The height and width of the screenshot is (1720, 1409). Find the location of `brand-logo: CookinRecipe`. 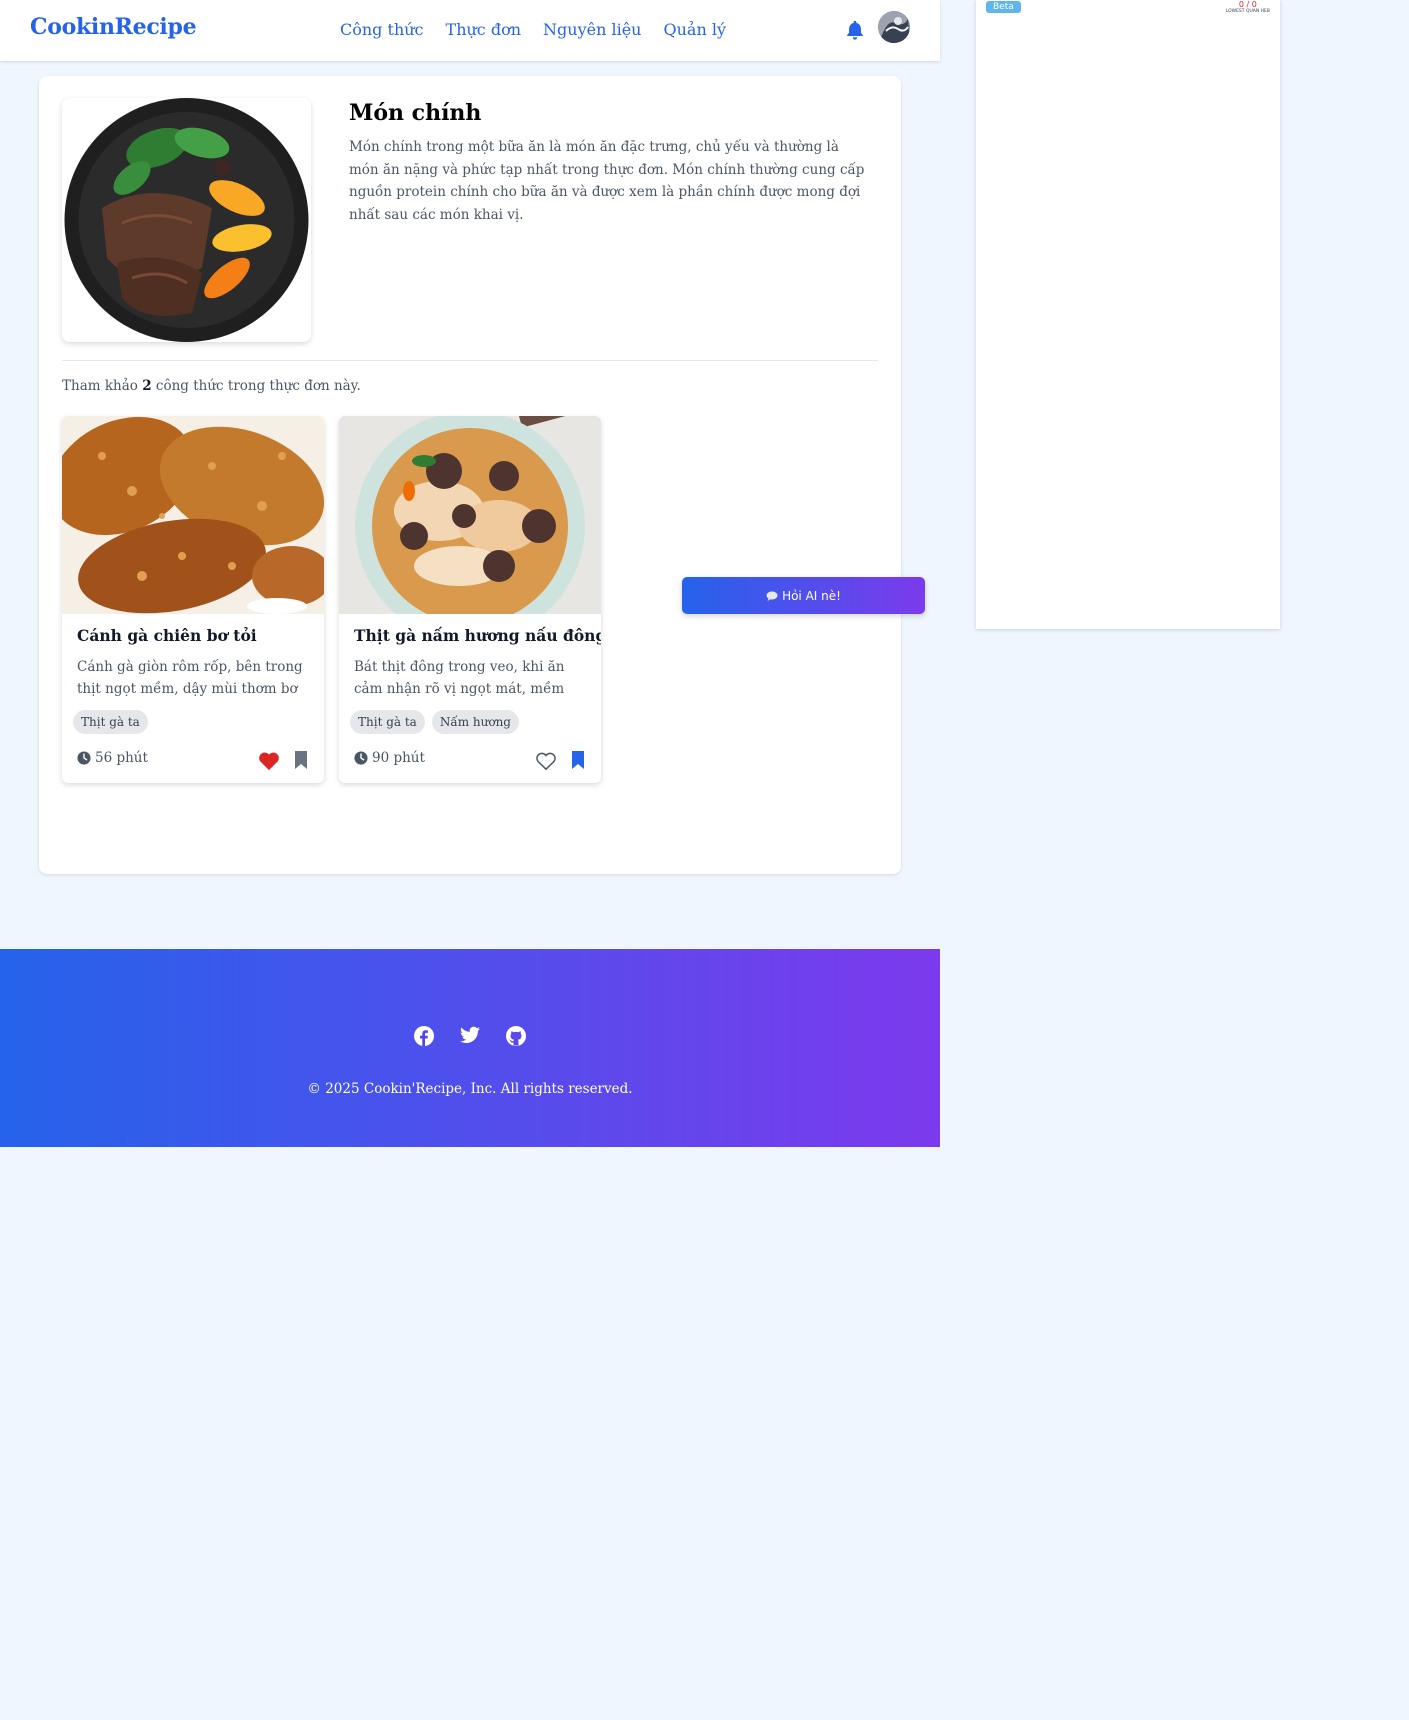

brand-logo: CookinRecipe is located at coordinates (113, 27).